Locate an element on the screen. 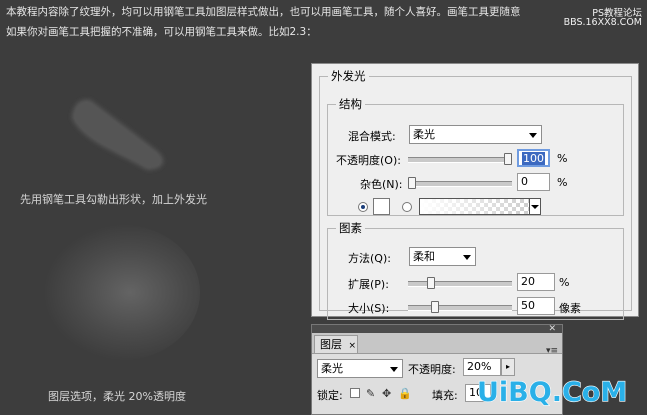 The width and height of the screenshot is (647, 415). noise-unit: % is located at coordinates (562, 182).